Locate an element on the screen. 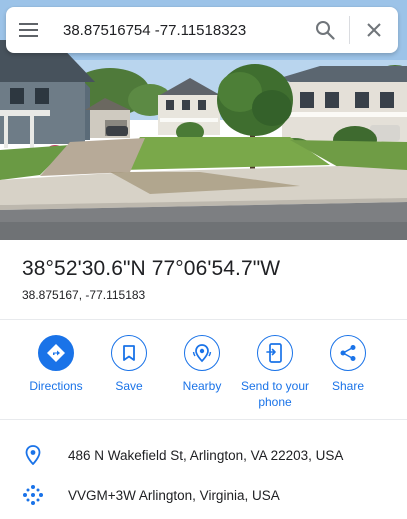 The height and width of the screenshot is (519, 407). search-icon is located at coordinates (325, 30).